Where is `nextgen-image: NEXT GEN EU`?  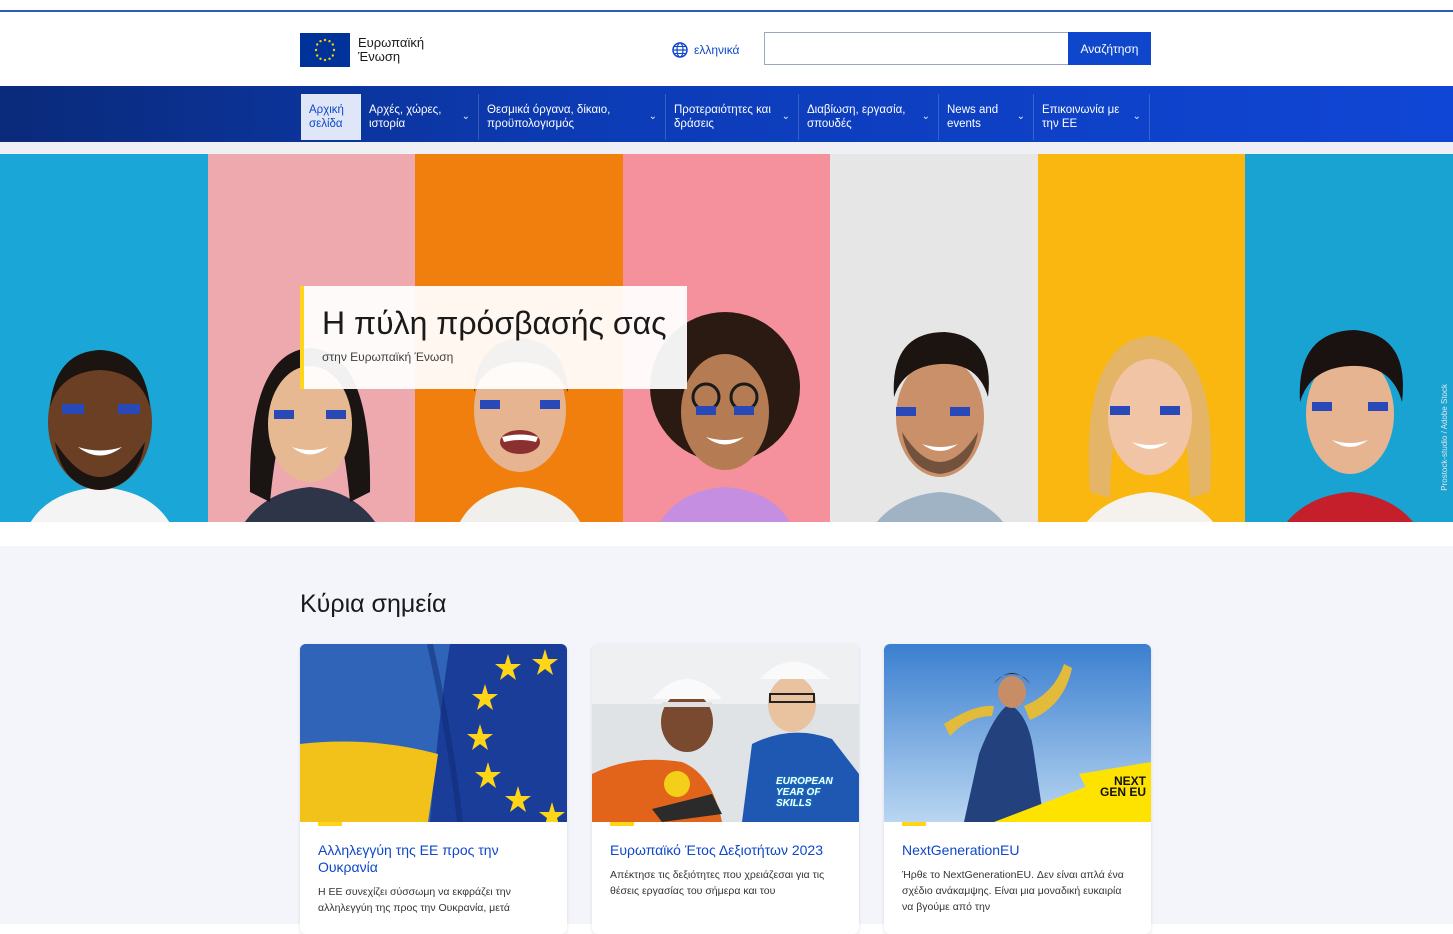 nextgen-image: NEXT GEN EU is located at coordinates (1017, 733).